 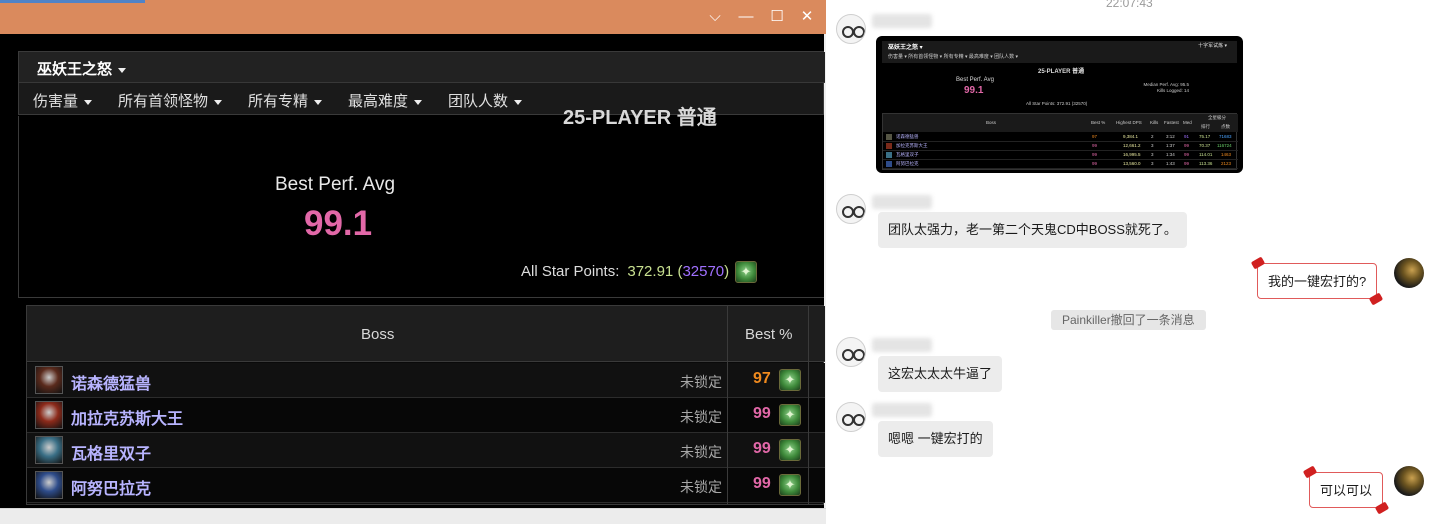 What do you see at coordinates (1159, 88) in the screenshot?
I see `mini-median: Median Perf. Avg: 95.5 Kills Logged: 14` at bounding box center [1159, 88].